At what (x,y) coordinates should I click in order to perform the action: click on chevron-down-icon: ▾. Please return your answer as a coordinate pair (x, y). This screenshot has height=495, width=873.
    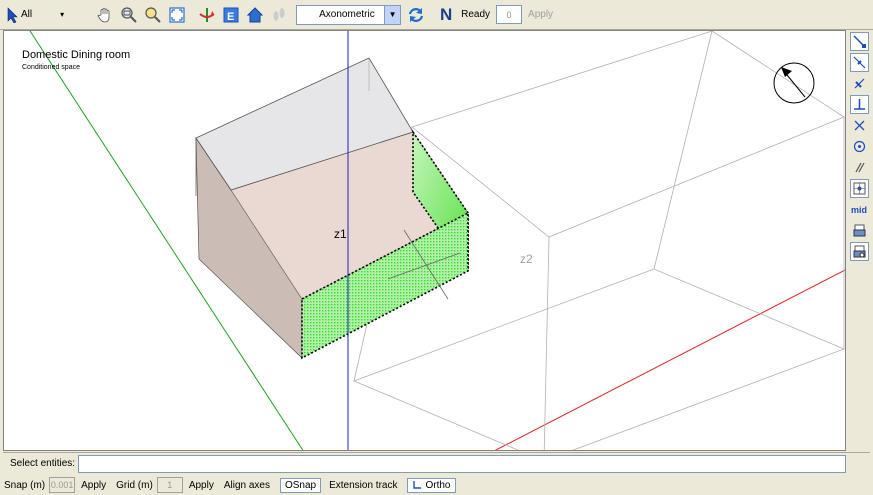
    Looking at the image, I should click on (62, 14).